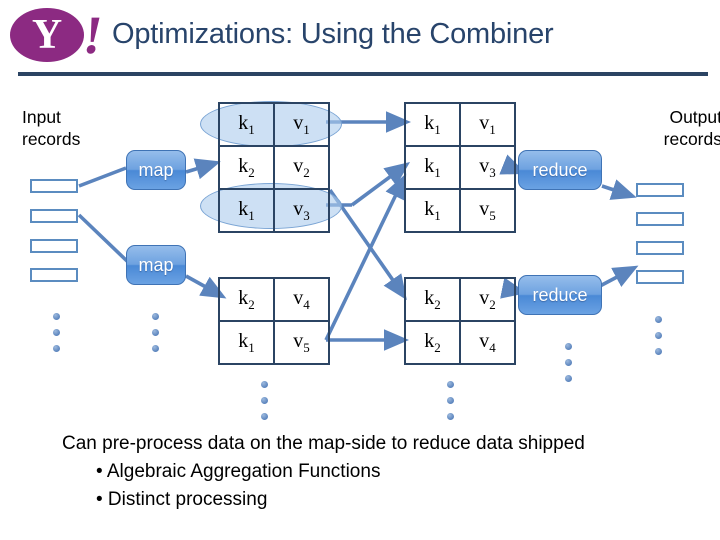  I want to click on input-records-label-line2: records, so click(51, 139).